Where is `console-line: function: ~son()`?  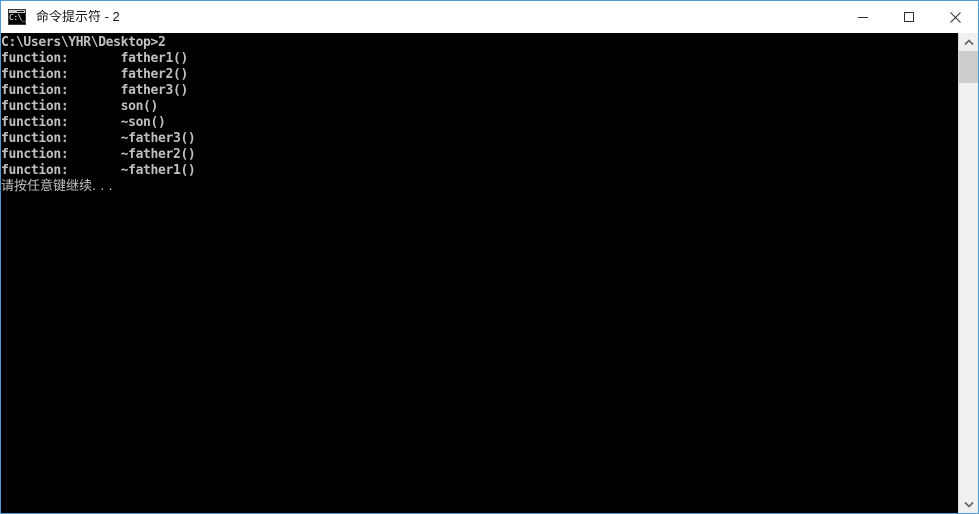
console-line: function: ~son() is located at coordinates (83, 122).